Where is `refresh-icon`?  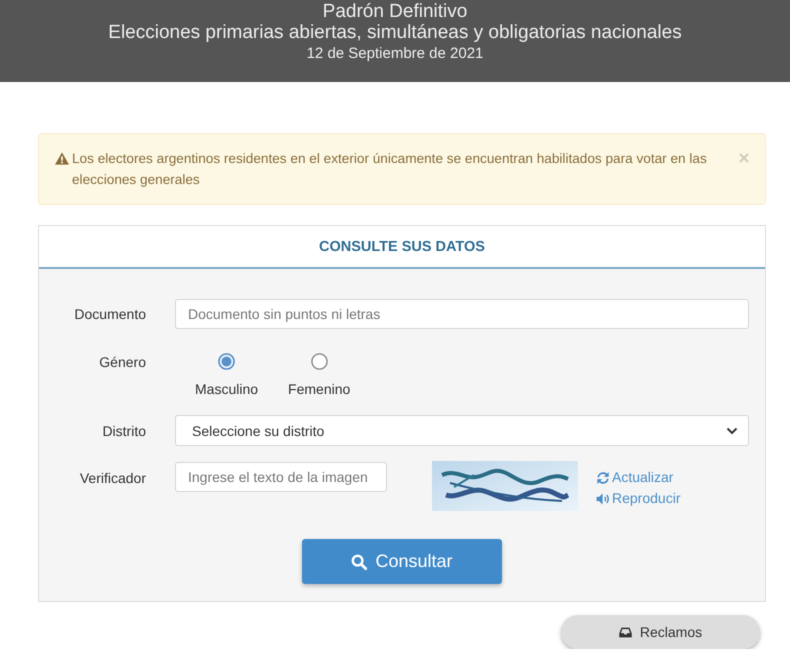 refresh-icon is located at coordinates (603, 477).